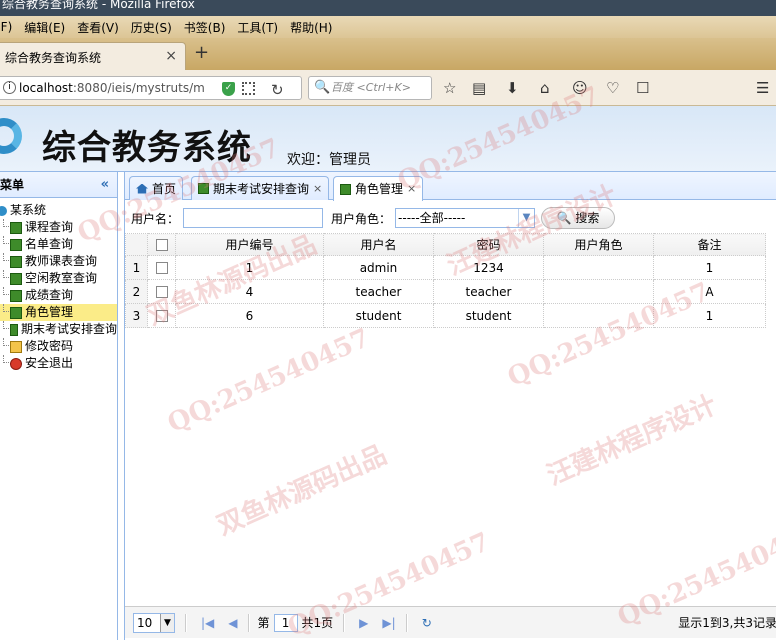 This screenshot has height=640, width=776. Describe the element at coordinates (49, 346) in the screenshot. I see `sidebar-item-label: 修改密码` at that location.